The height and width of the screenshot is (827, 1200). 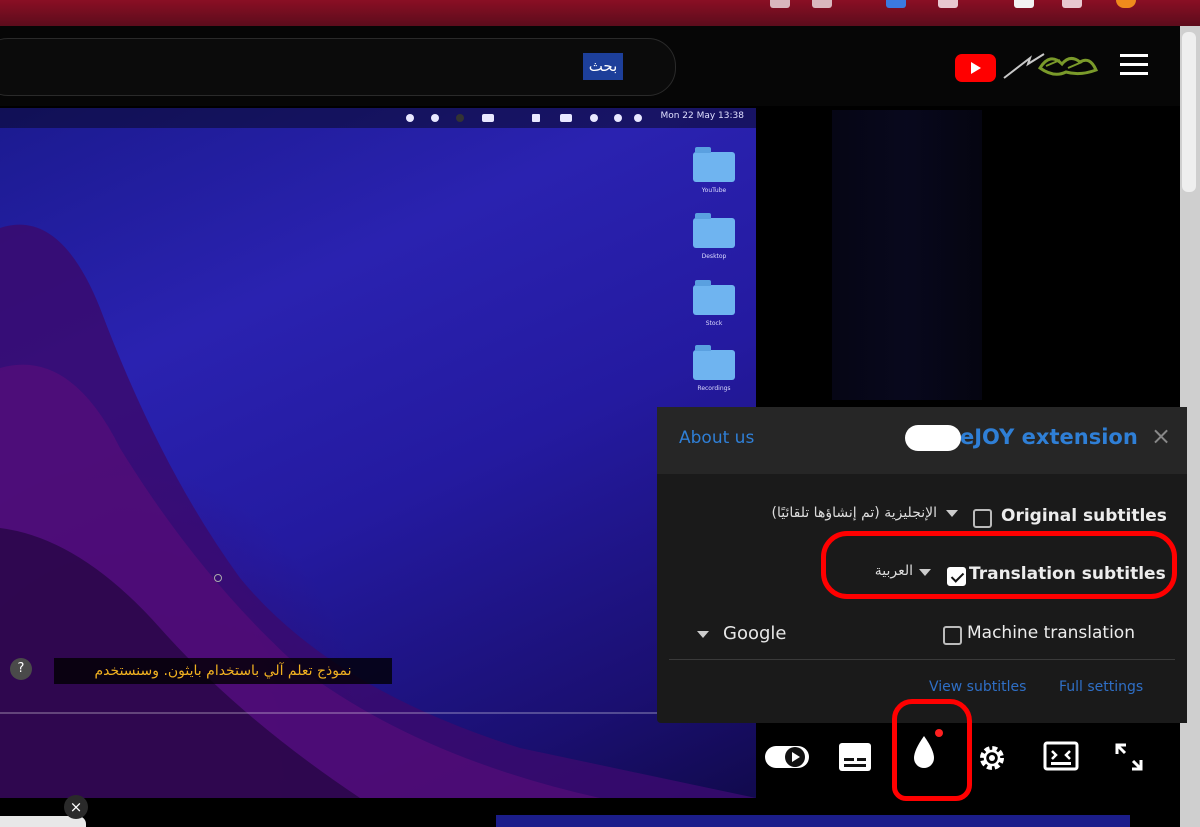 I want to click on annotation-circle-translation, so click(x=999, y=565).